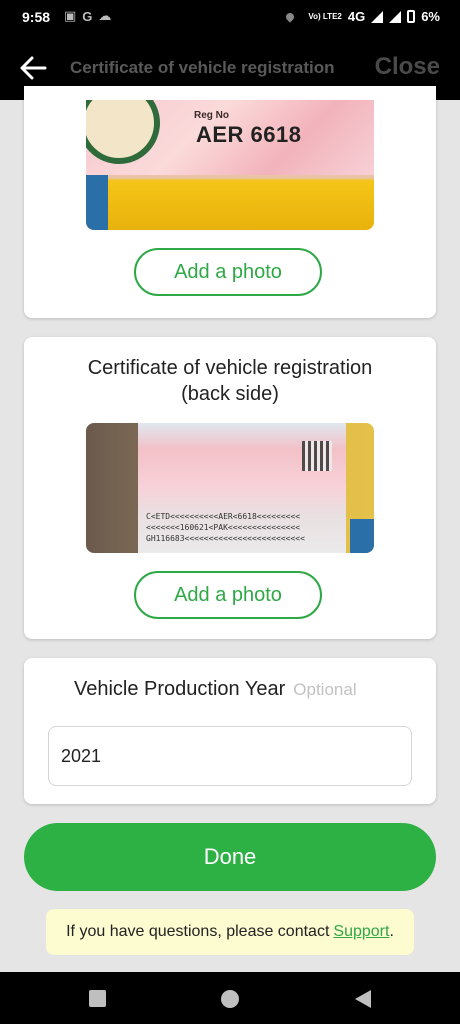  I want to click on support-notice-text: If you have questions, please contact, so click(198, 931).